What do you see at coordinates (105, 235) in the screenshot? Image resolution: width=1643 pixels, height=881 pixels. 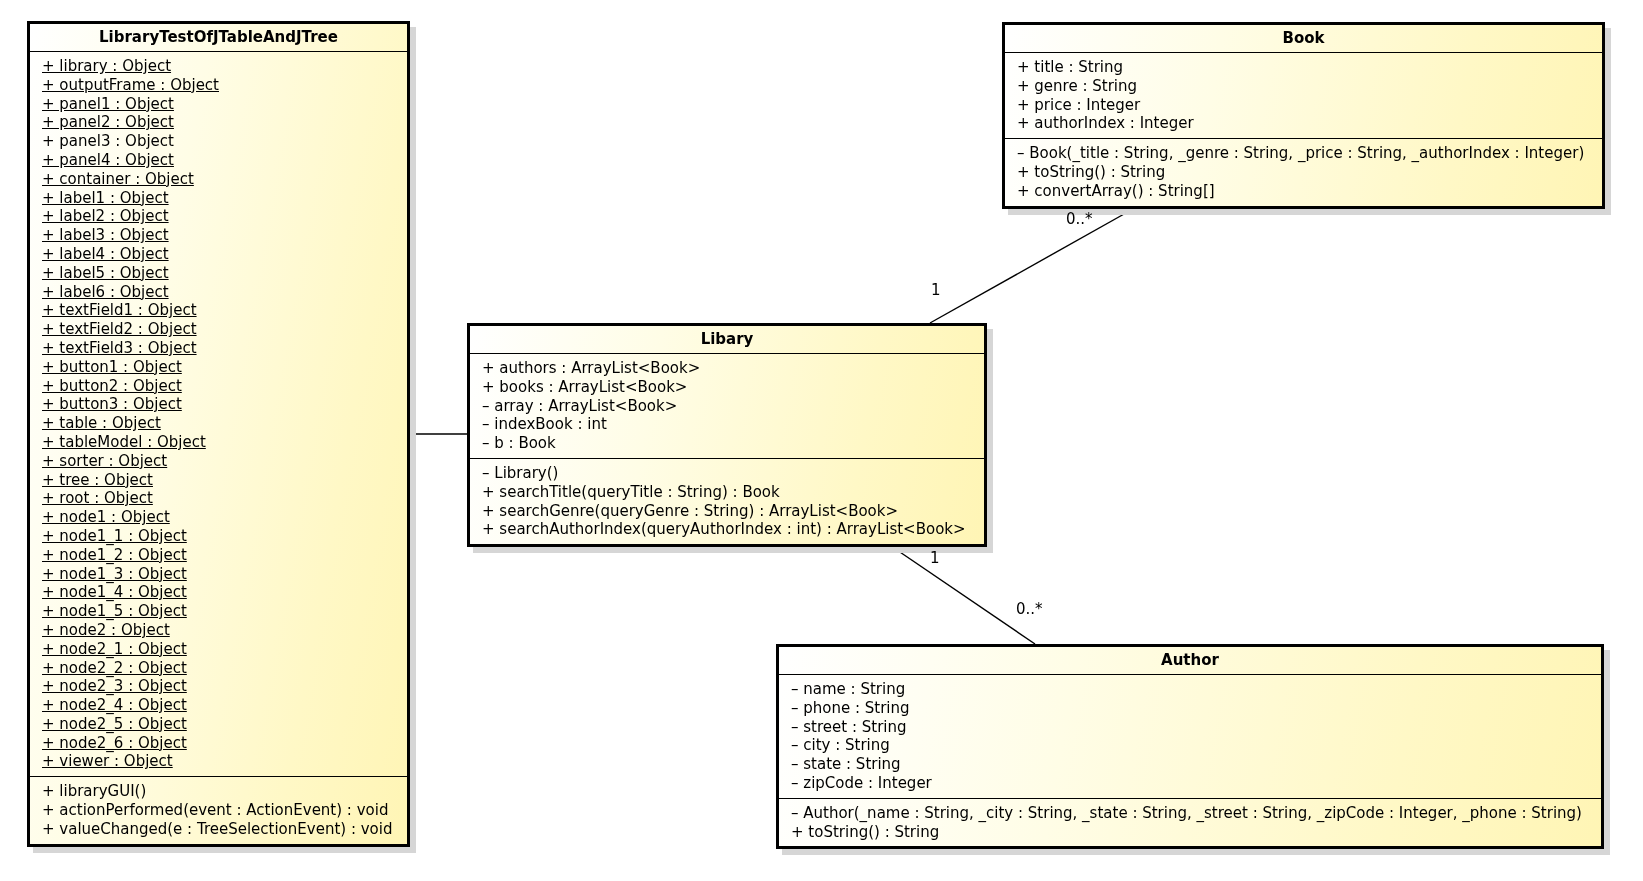 I see `attribute-text: + label3 : Object` at bounding box center [105, 235].